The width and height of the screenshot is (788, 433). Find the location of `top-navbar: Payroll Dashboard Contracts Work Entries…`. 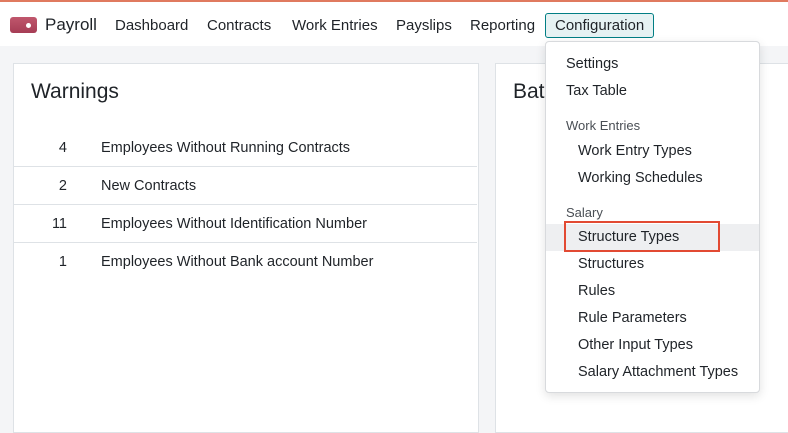

top-navbar: Payroll Dashboard Contracts Work Entries… is located at coordinates (394, 23).